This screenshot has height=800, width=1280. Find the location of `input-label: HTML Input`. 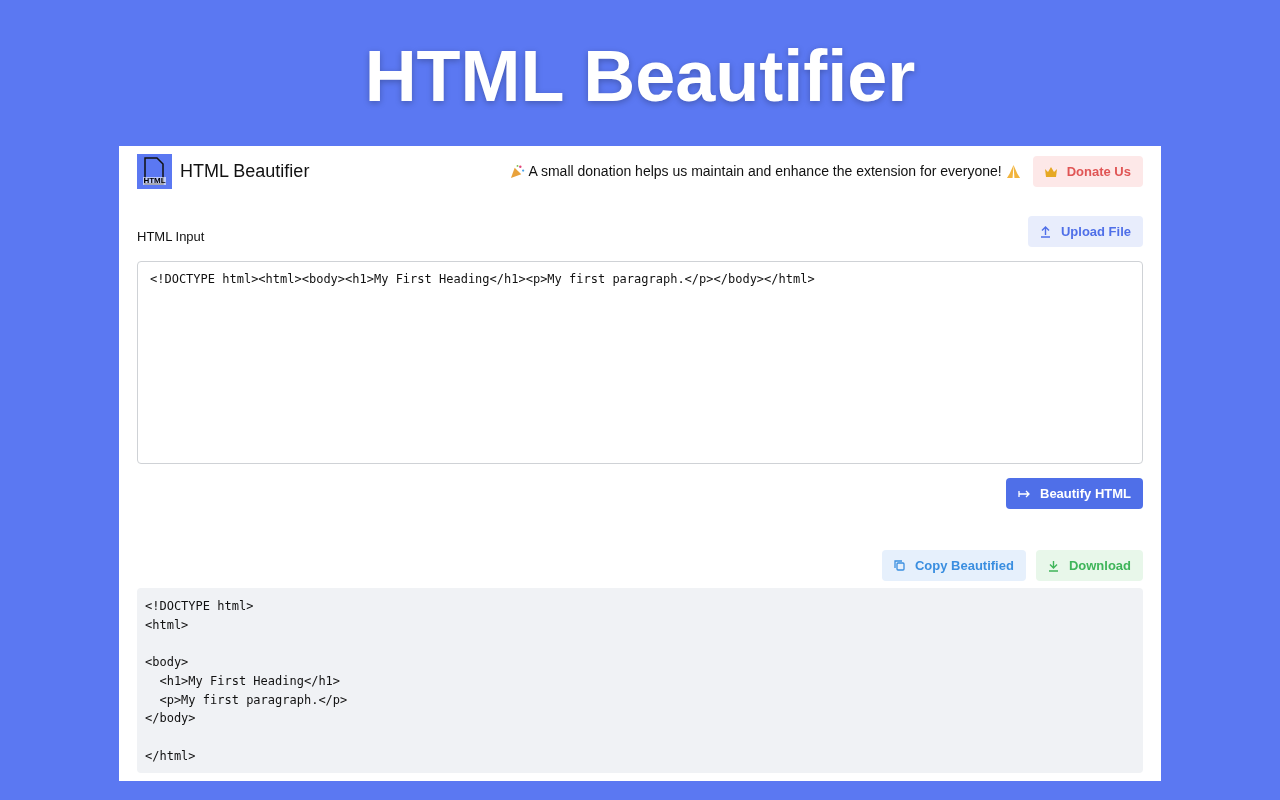

input-label: HTML Input is located at coordinates (171, 236).